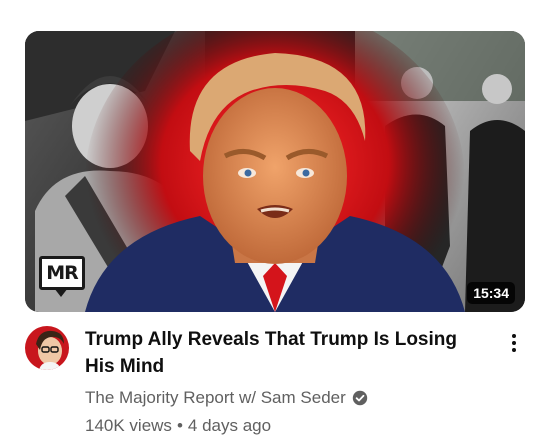  I want to click on channel-logo-badge: MR, so click(62, 276).